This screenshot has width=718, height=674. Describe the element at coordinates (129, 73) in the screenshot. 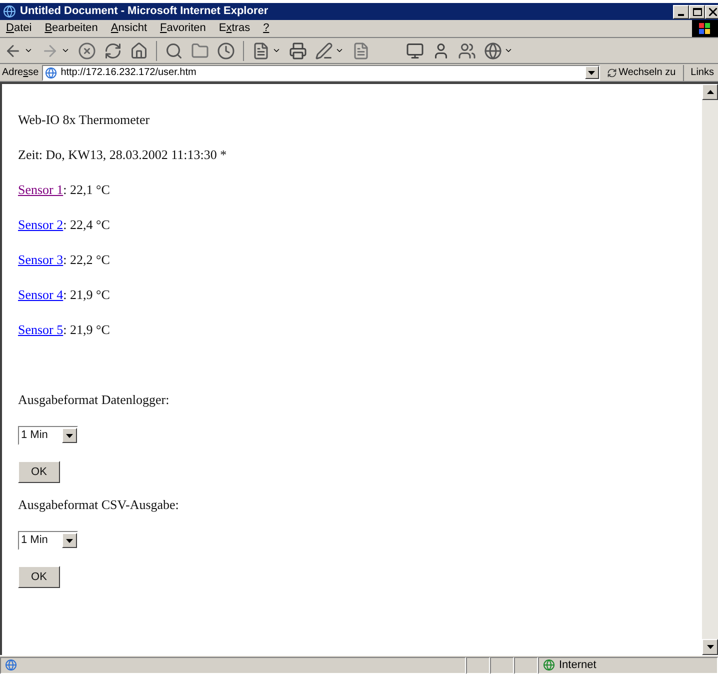

I see `address-text: http://172.16.232.172/user.htm` at that location.